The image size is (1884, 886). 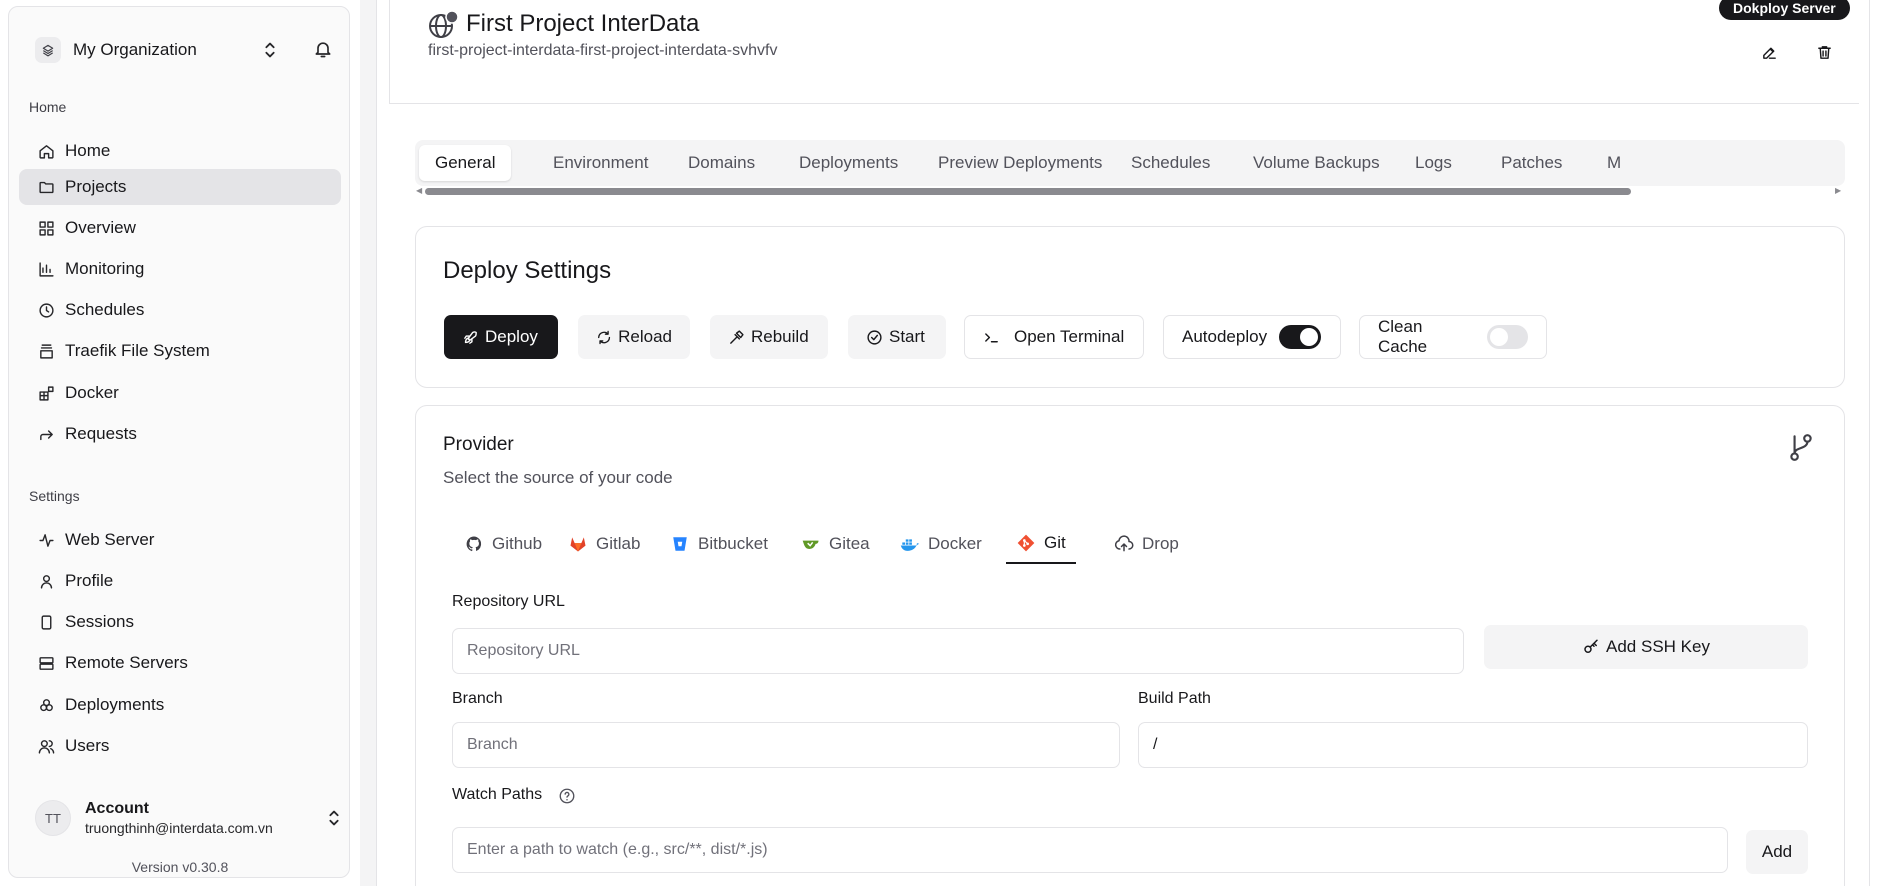 I want to click on trash-icon, so click(x=1824, y=52).